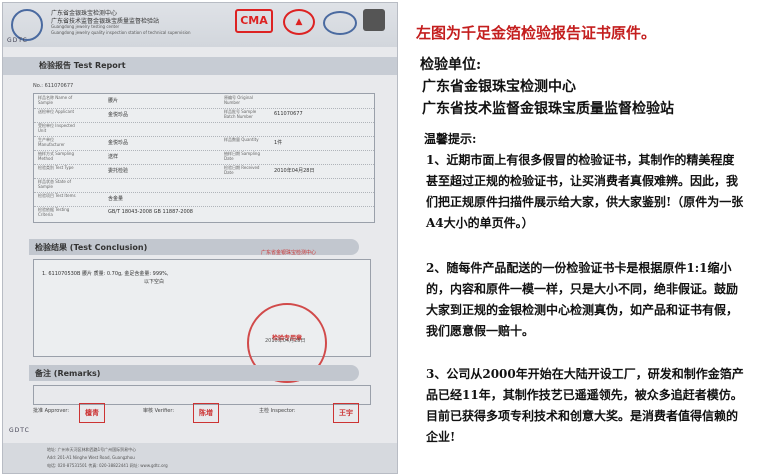 Image resolution: width=758 pixels, height=476 pixels. Describe the element at coordinates (204, 129) in the screenshot. I see `table-row: 受检单位 Inspected Unit` at that location.